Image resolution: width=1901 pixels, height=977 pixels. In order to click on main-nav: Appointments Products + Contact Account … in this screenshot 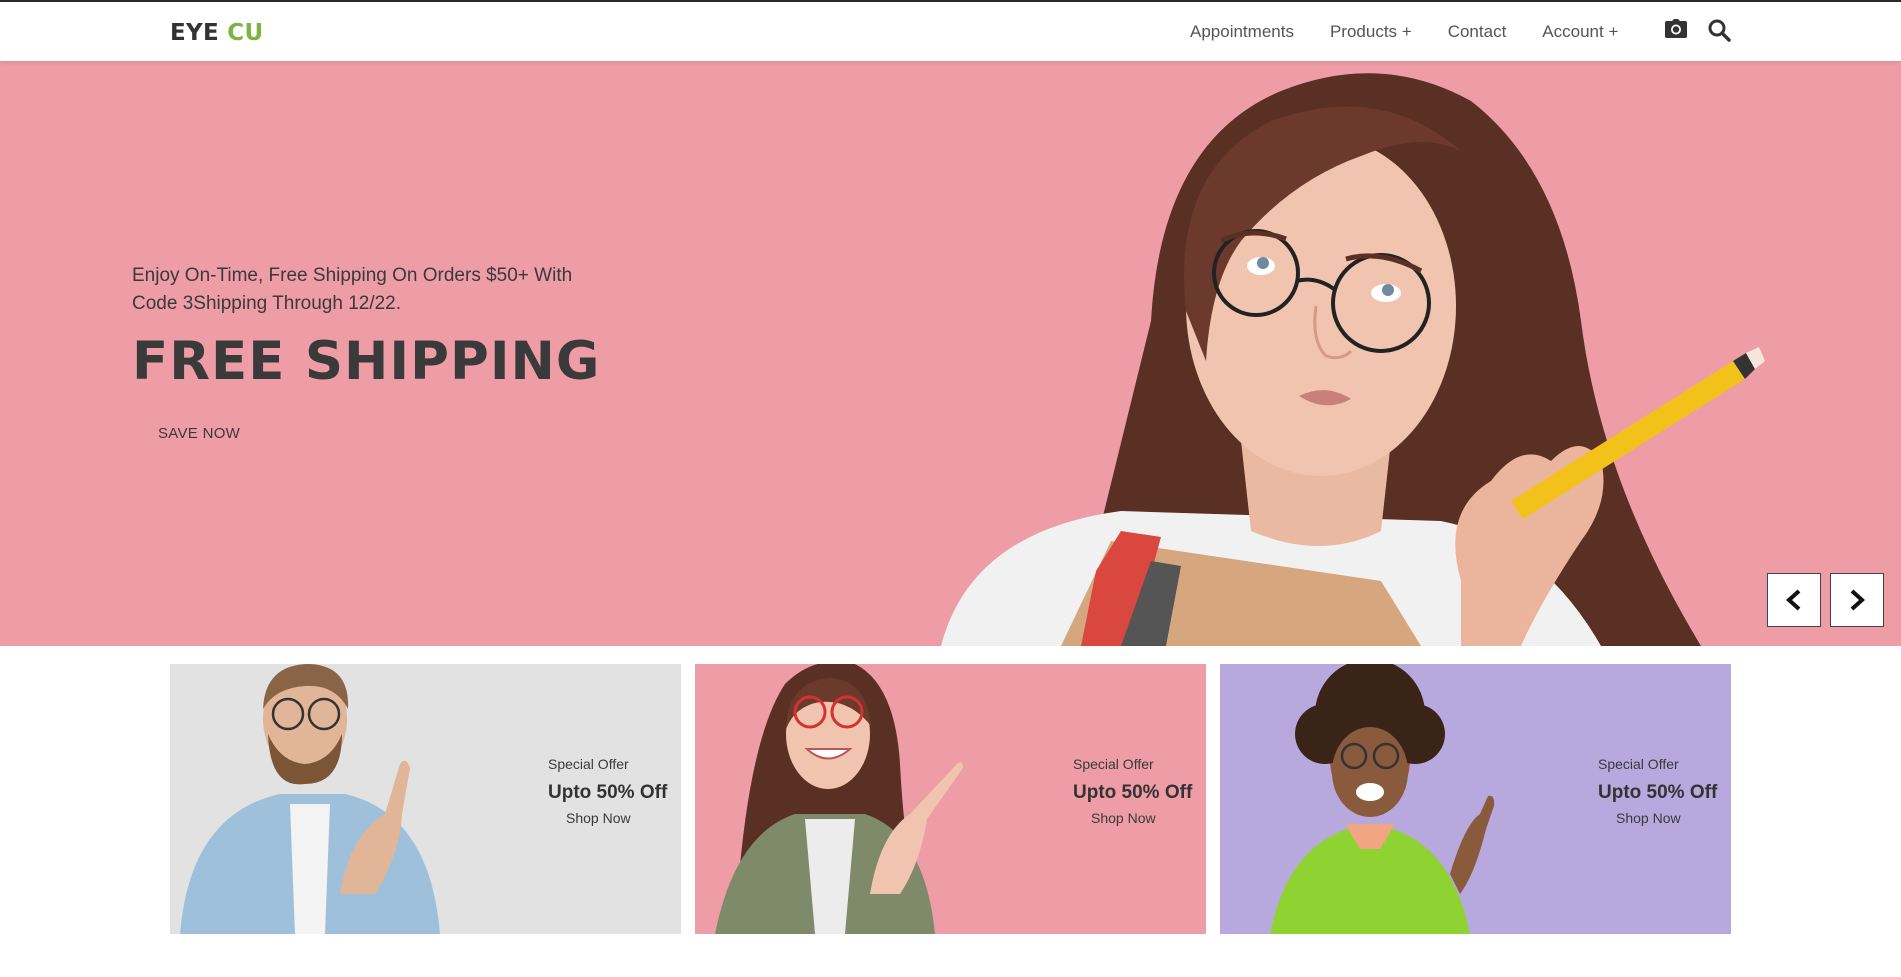, I will do `click(1422, 32)`.